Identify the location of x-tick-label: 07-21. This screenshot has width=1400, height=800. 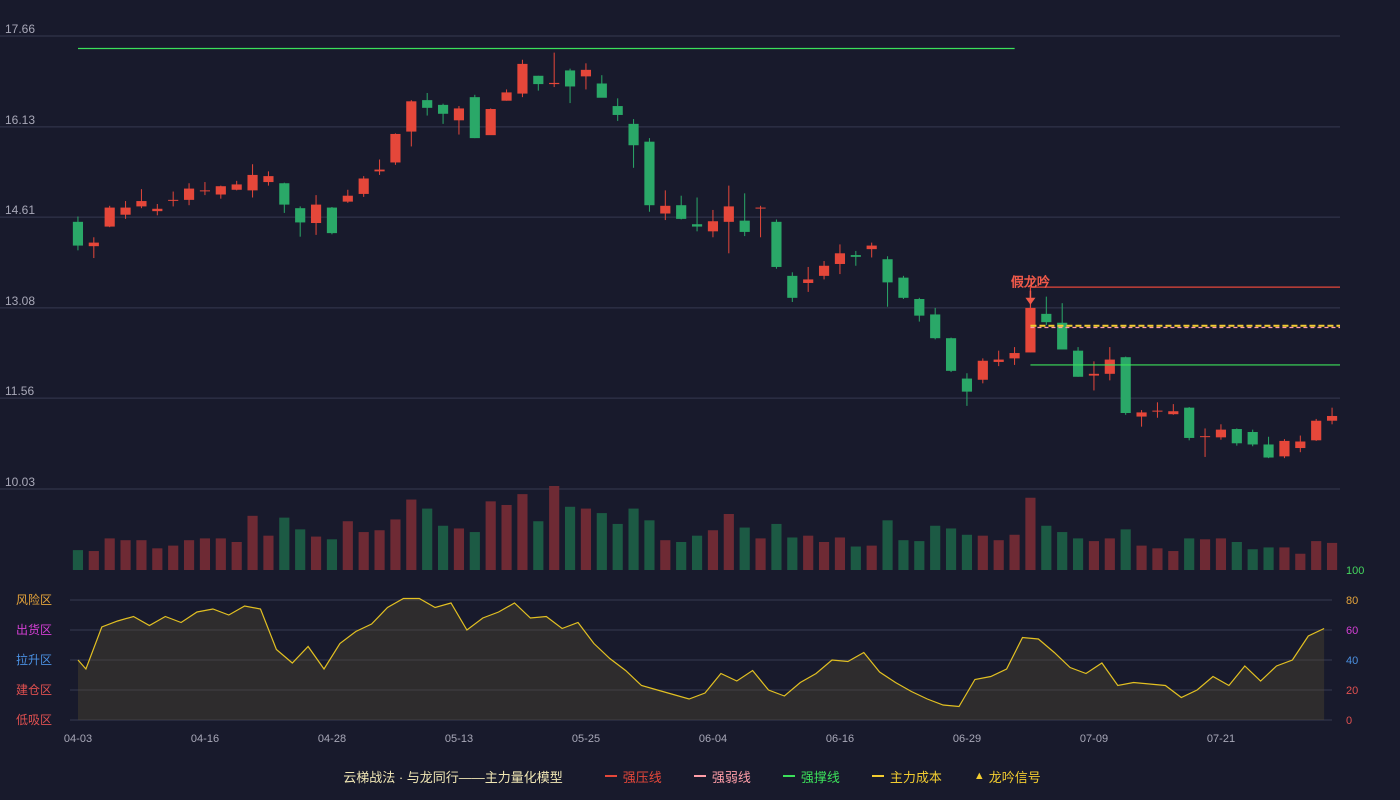
(1221, 739).